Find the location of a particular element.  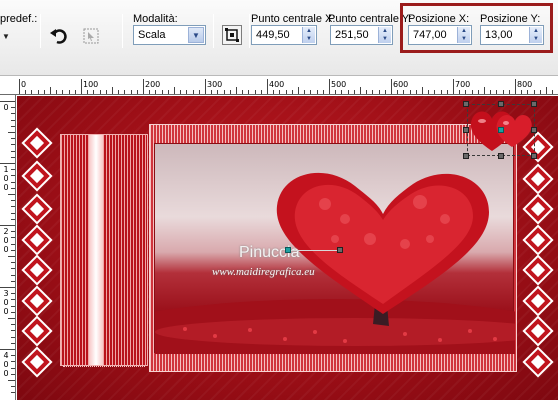

undo-icon is located at coordinates (59, 36).